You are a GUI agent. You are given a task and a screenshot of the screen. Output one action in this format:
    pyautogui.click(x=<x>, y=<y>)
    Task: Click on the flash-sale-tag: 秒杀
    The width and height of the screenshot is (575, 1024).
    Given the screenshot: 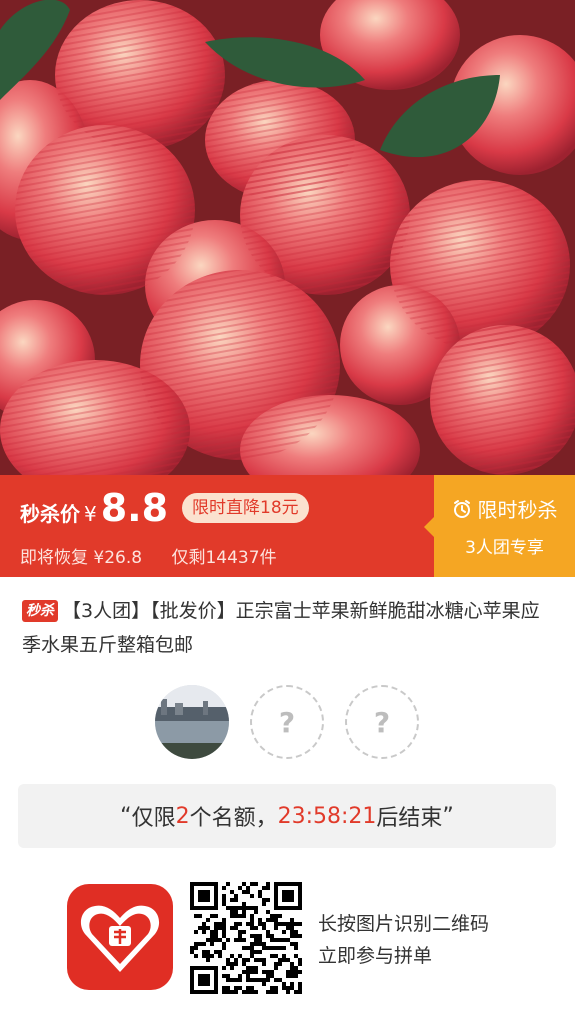 What is the action you would take?
    pyautogui.click(x=40, y=611)
    